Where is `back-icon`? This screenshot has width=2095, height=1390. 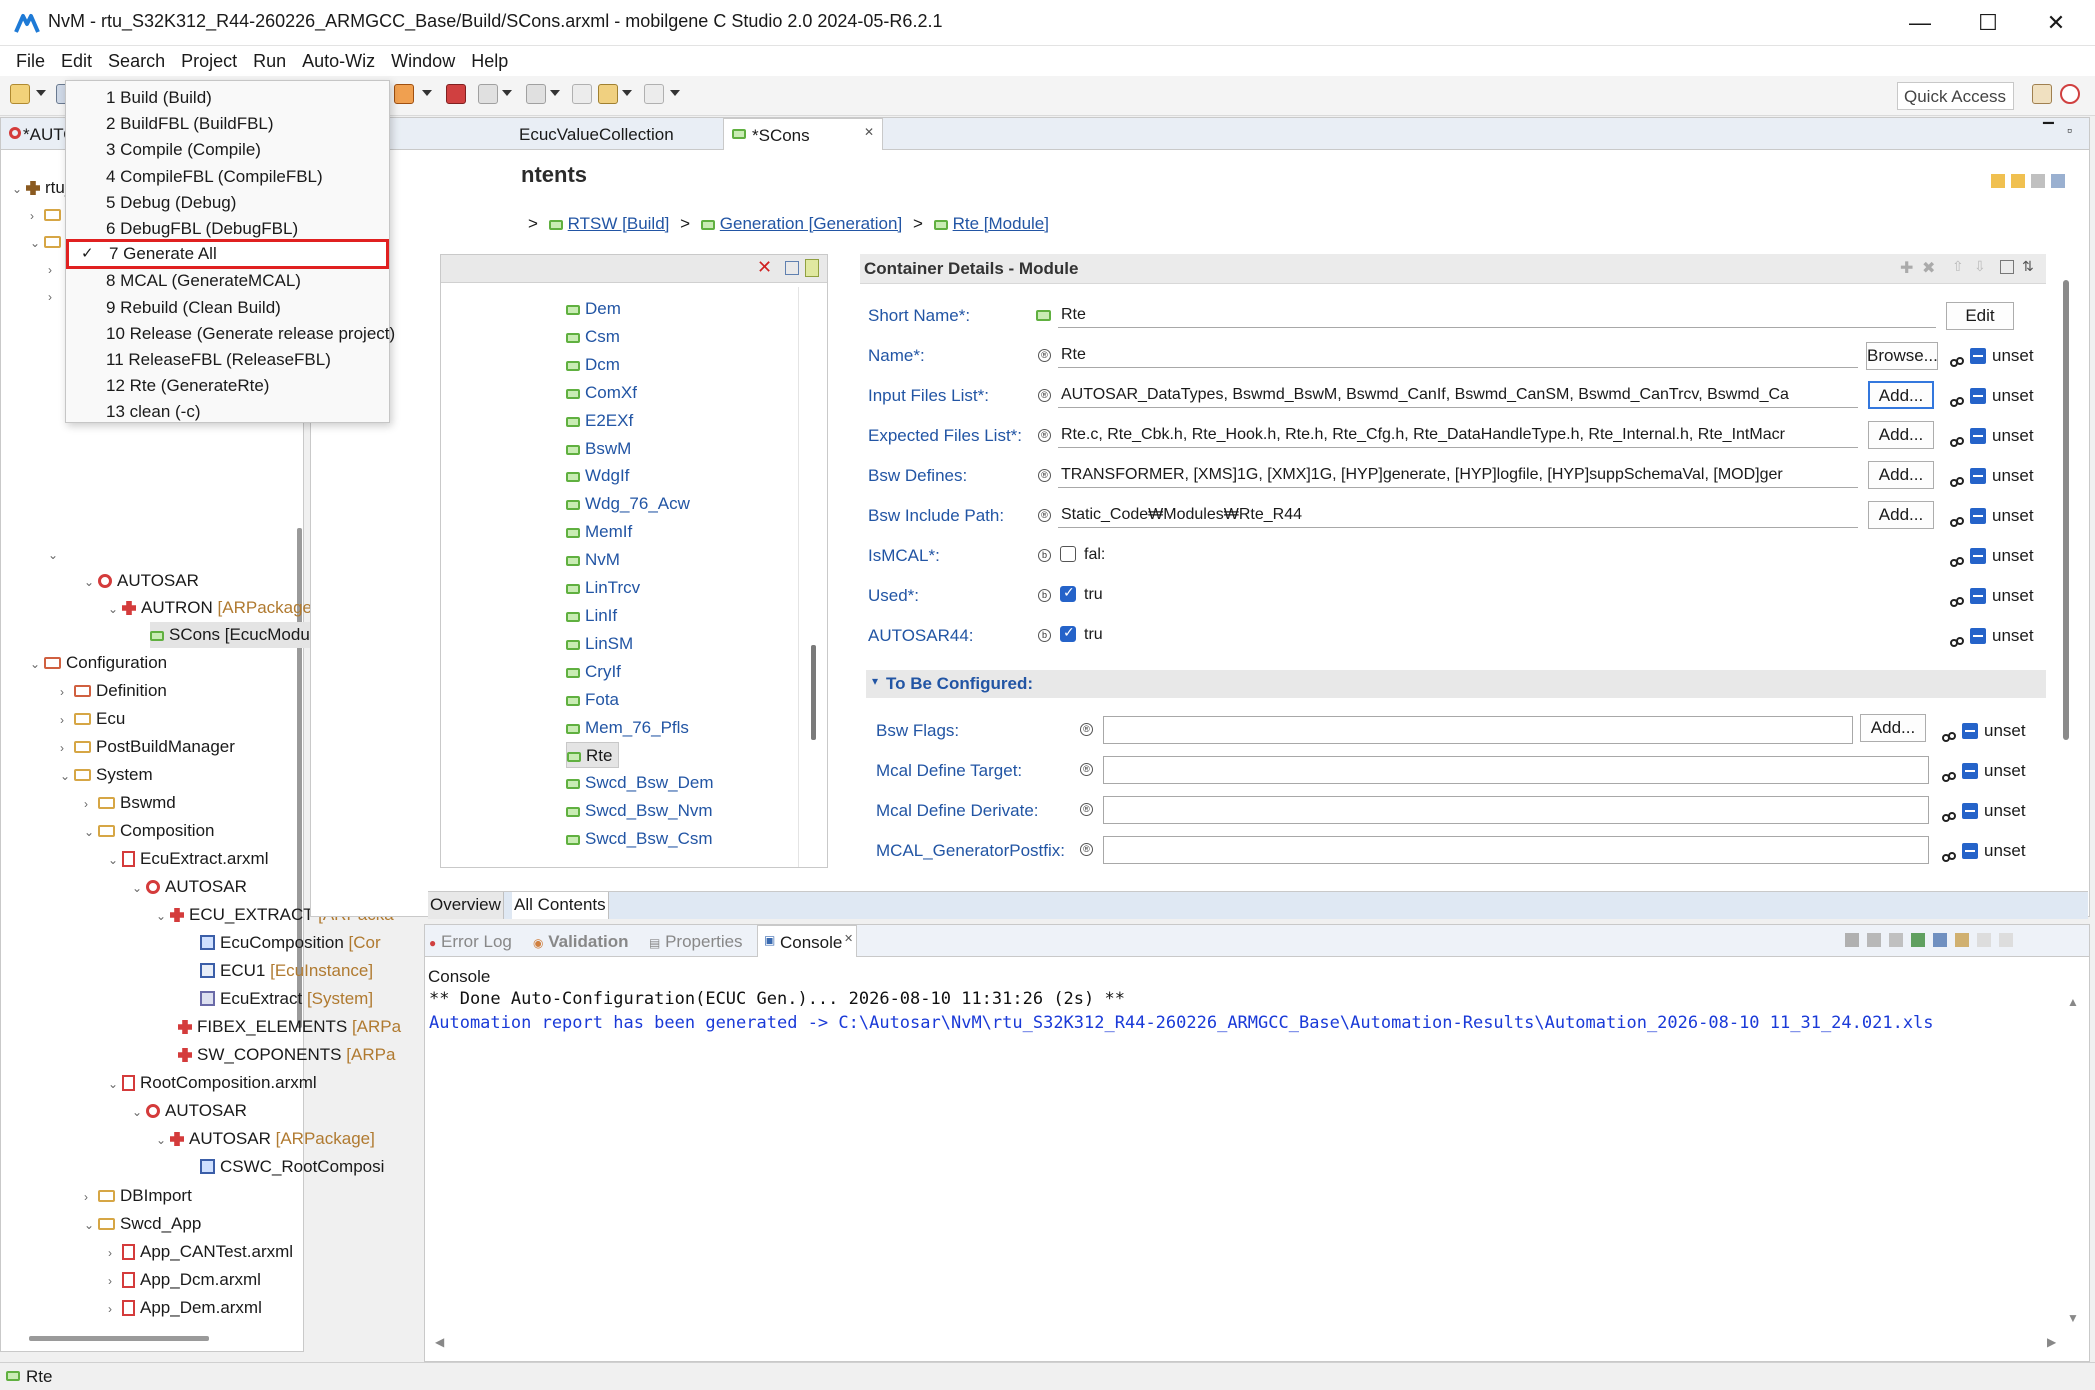 back-icon is located at coordinates (608, 94).